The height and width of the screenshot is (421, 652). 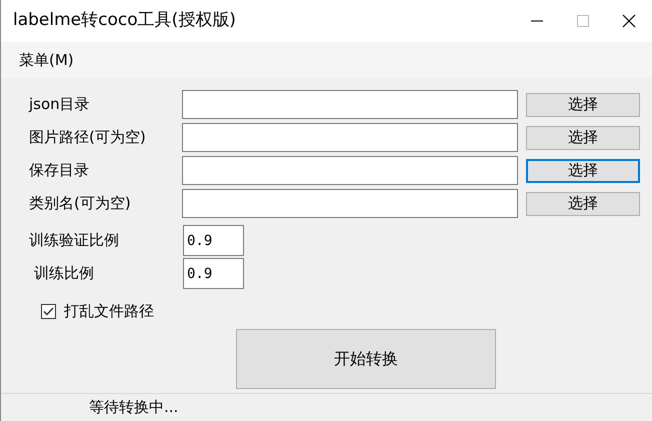 I want to click on checkbox-label: 打乱文件路径, so click(x=109, y=311).